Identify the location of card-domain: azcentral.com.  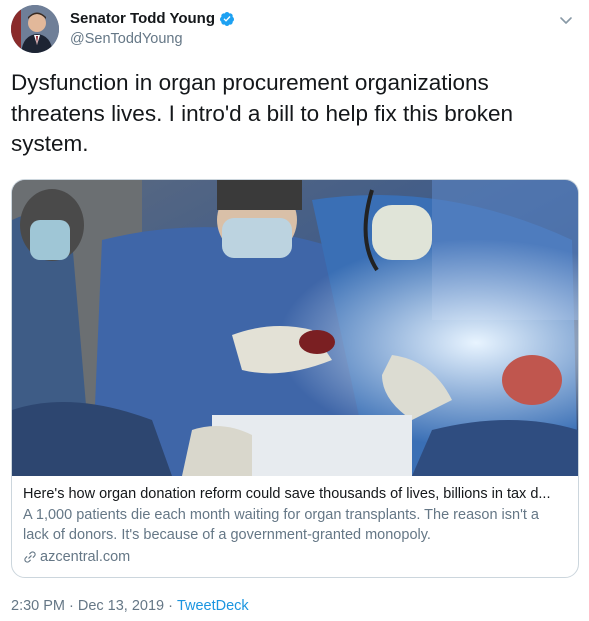
(295, 557).